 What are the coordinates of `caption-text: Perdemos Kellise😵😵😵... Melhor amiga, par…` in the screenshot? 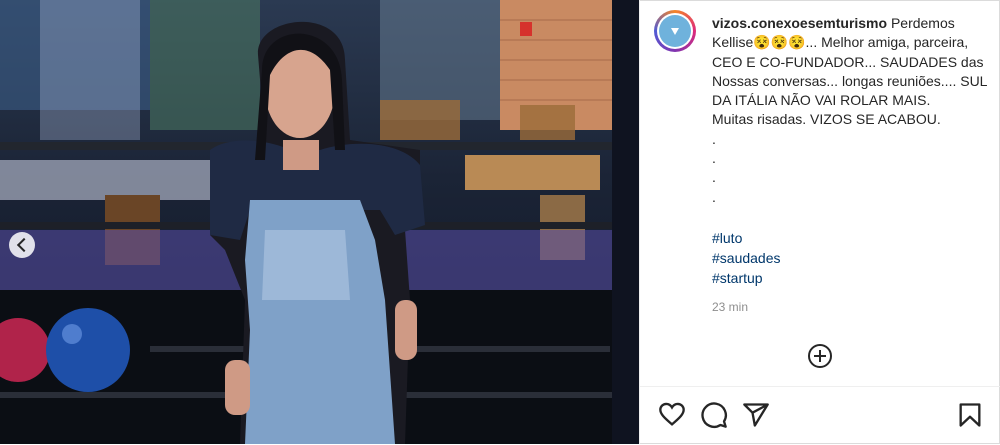 It's located at (849, 110).